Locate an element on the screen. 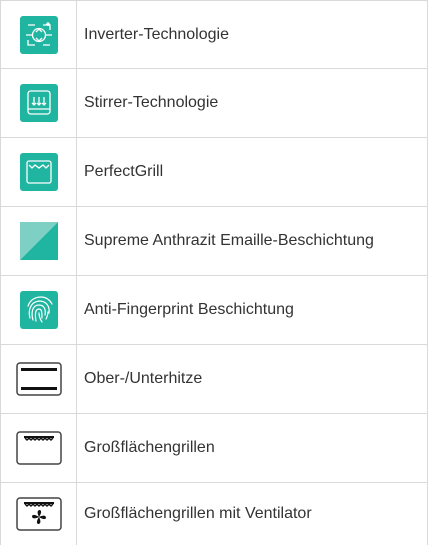 The image size is (428, 545). feature-row: Stirrer-Technologie is located at coordinates (214, 103).